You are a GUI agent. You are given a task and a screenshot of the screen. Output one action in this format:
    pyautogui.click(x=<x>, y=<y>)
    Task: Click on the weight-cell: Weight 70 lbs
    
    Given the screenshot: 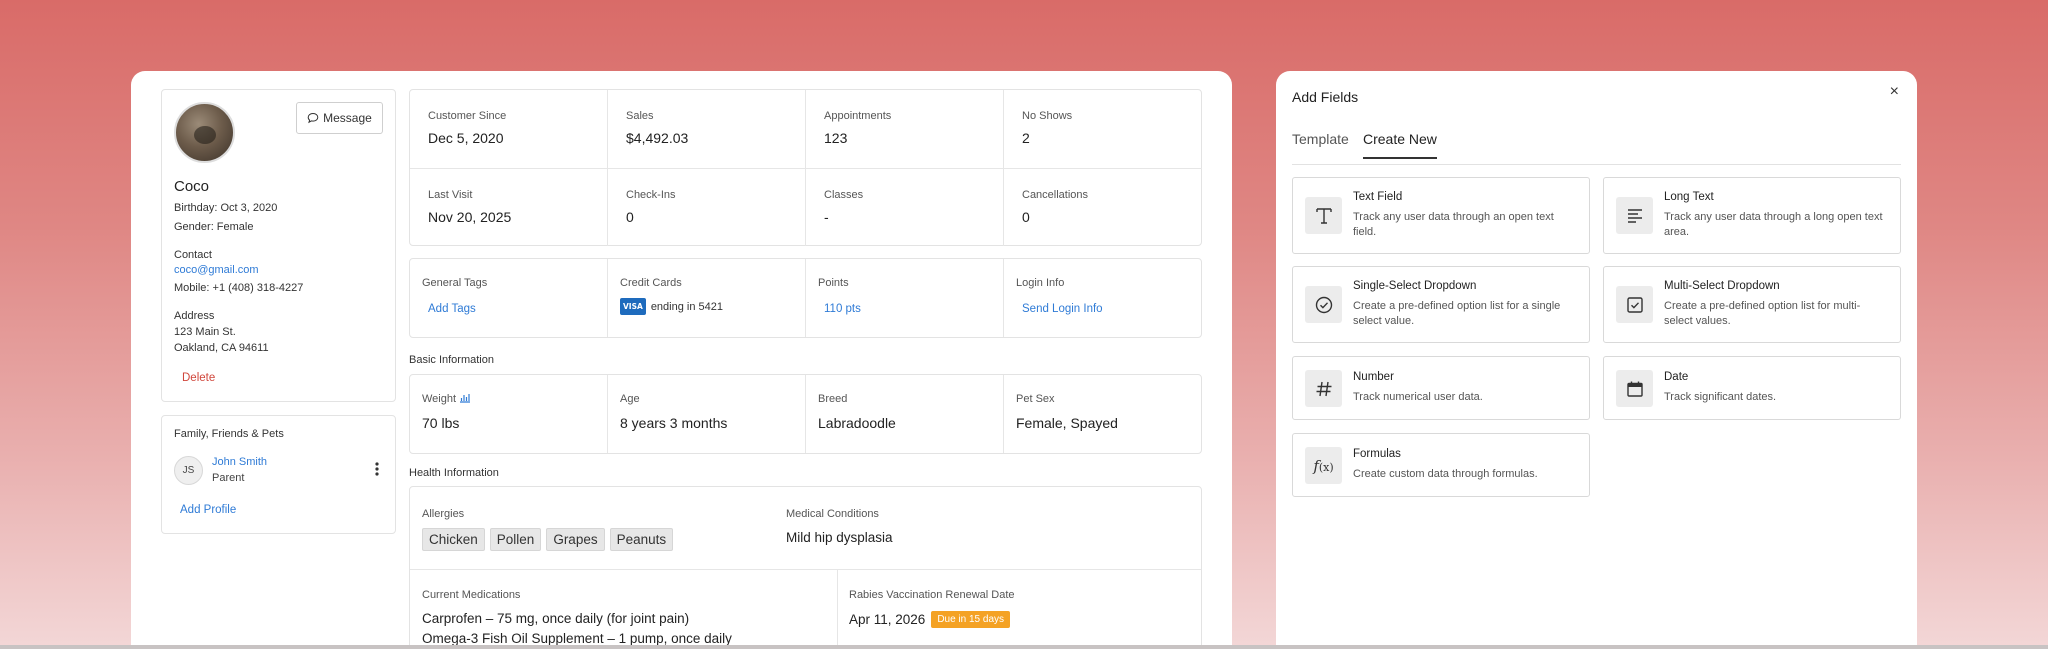 What is the action you would take?
    pyautogui.click(x=509, y=414)
    